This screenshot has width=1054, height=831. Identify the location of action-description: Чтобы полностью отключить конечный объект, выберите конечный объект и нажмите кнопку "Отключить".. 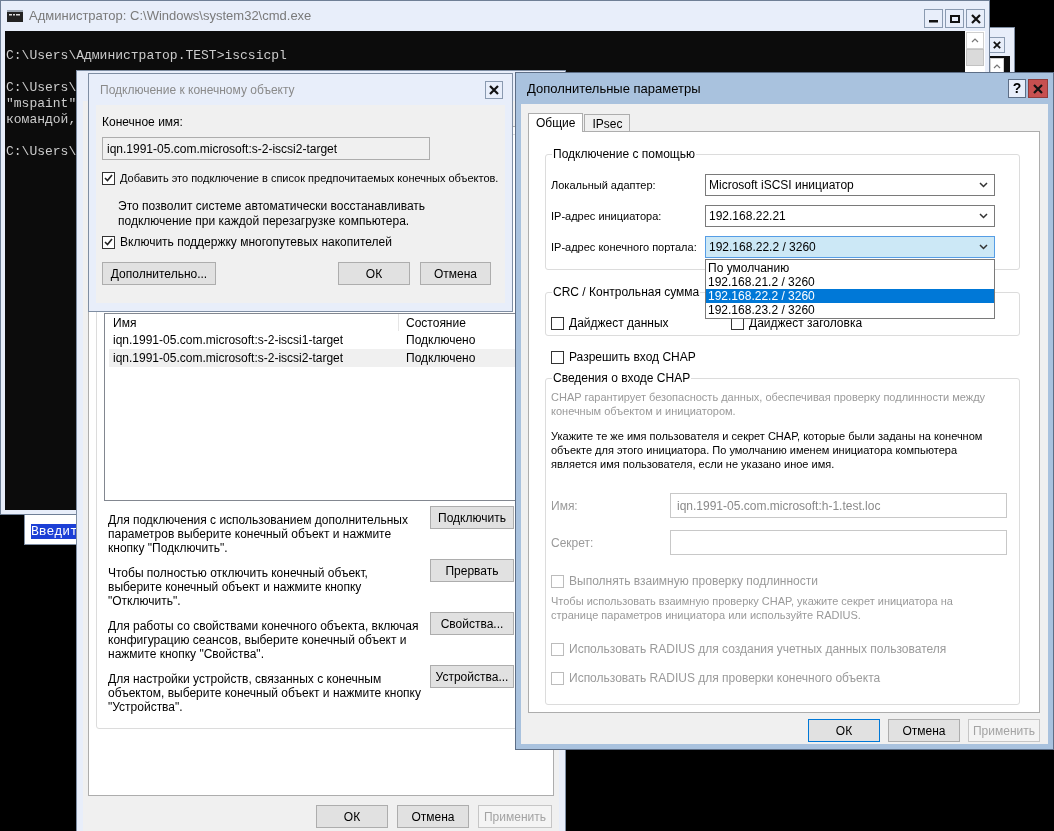
(238, 587).